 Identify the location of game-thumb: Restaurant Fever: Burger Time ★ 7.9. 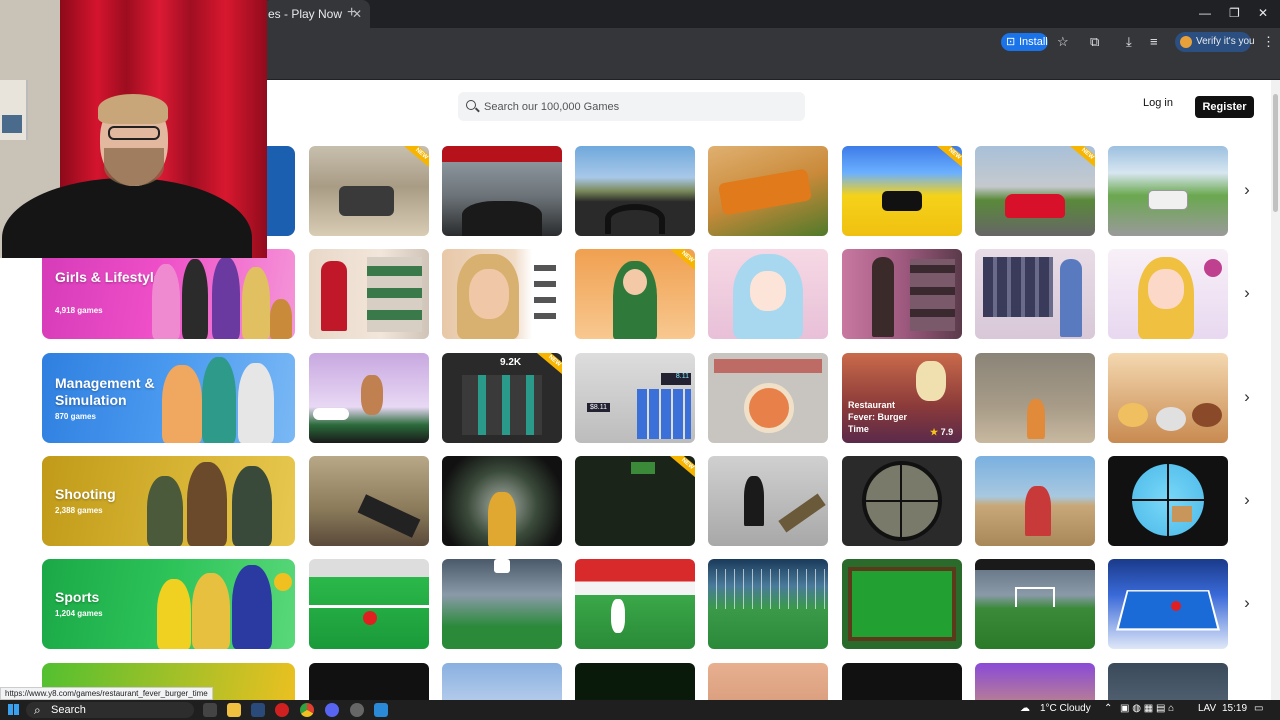
(902, 398).